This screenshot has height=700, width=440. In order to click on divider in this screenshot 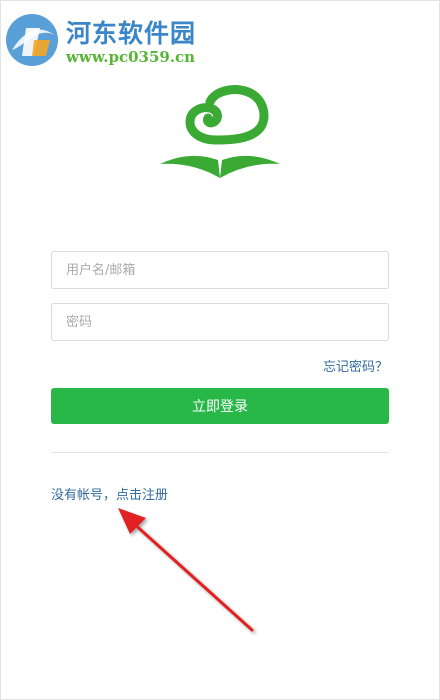, I will do `click(220, 452)`.